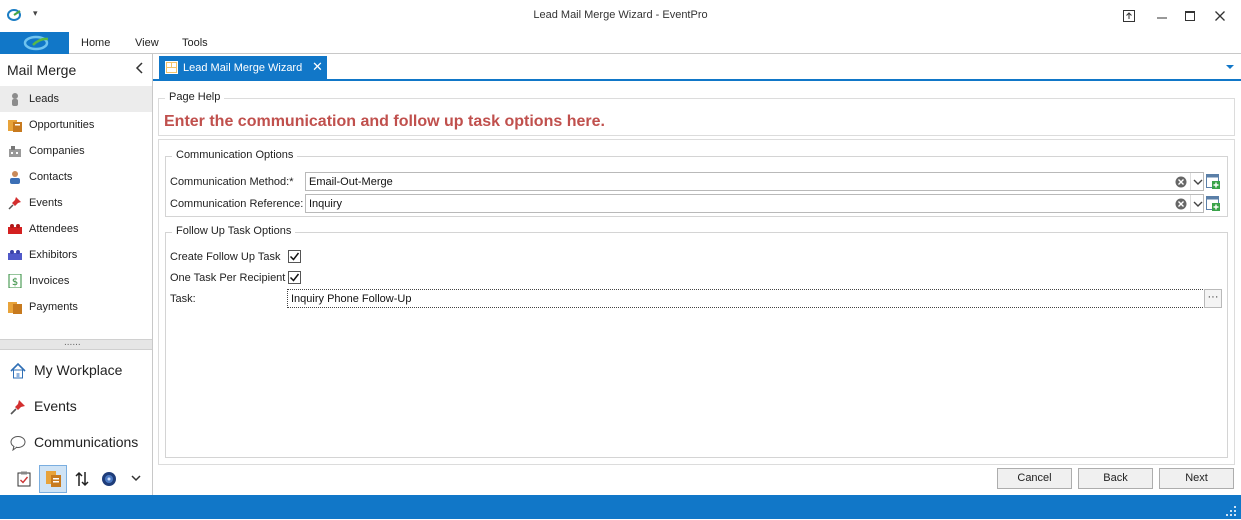 This screenshot has height=520, width=1241. What do you see at coordinates (140, 69) in the screenshot?
I see `collapse-sidebar-icon` at bounding box center [140, 69].